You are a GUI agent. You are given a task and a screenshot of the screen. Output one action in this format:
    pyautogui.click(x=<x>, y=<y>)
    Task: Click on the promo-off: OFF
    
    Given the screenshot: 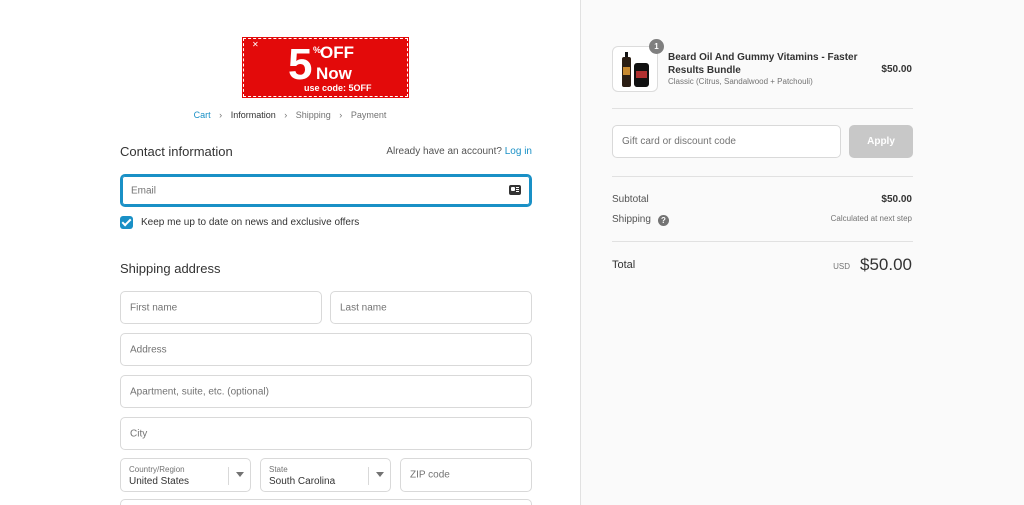 What is the action you would take?
    pyautogui.click(x=337, y=52)
    